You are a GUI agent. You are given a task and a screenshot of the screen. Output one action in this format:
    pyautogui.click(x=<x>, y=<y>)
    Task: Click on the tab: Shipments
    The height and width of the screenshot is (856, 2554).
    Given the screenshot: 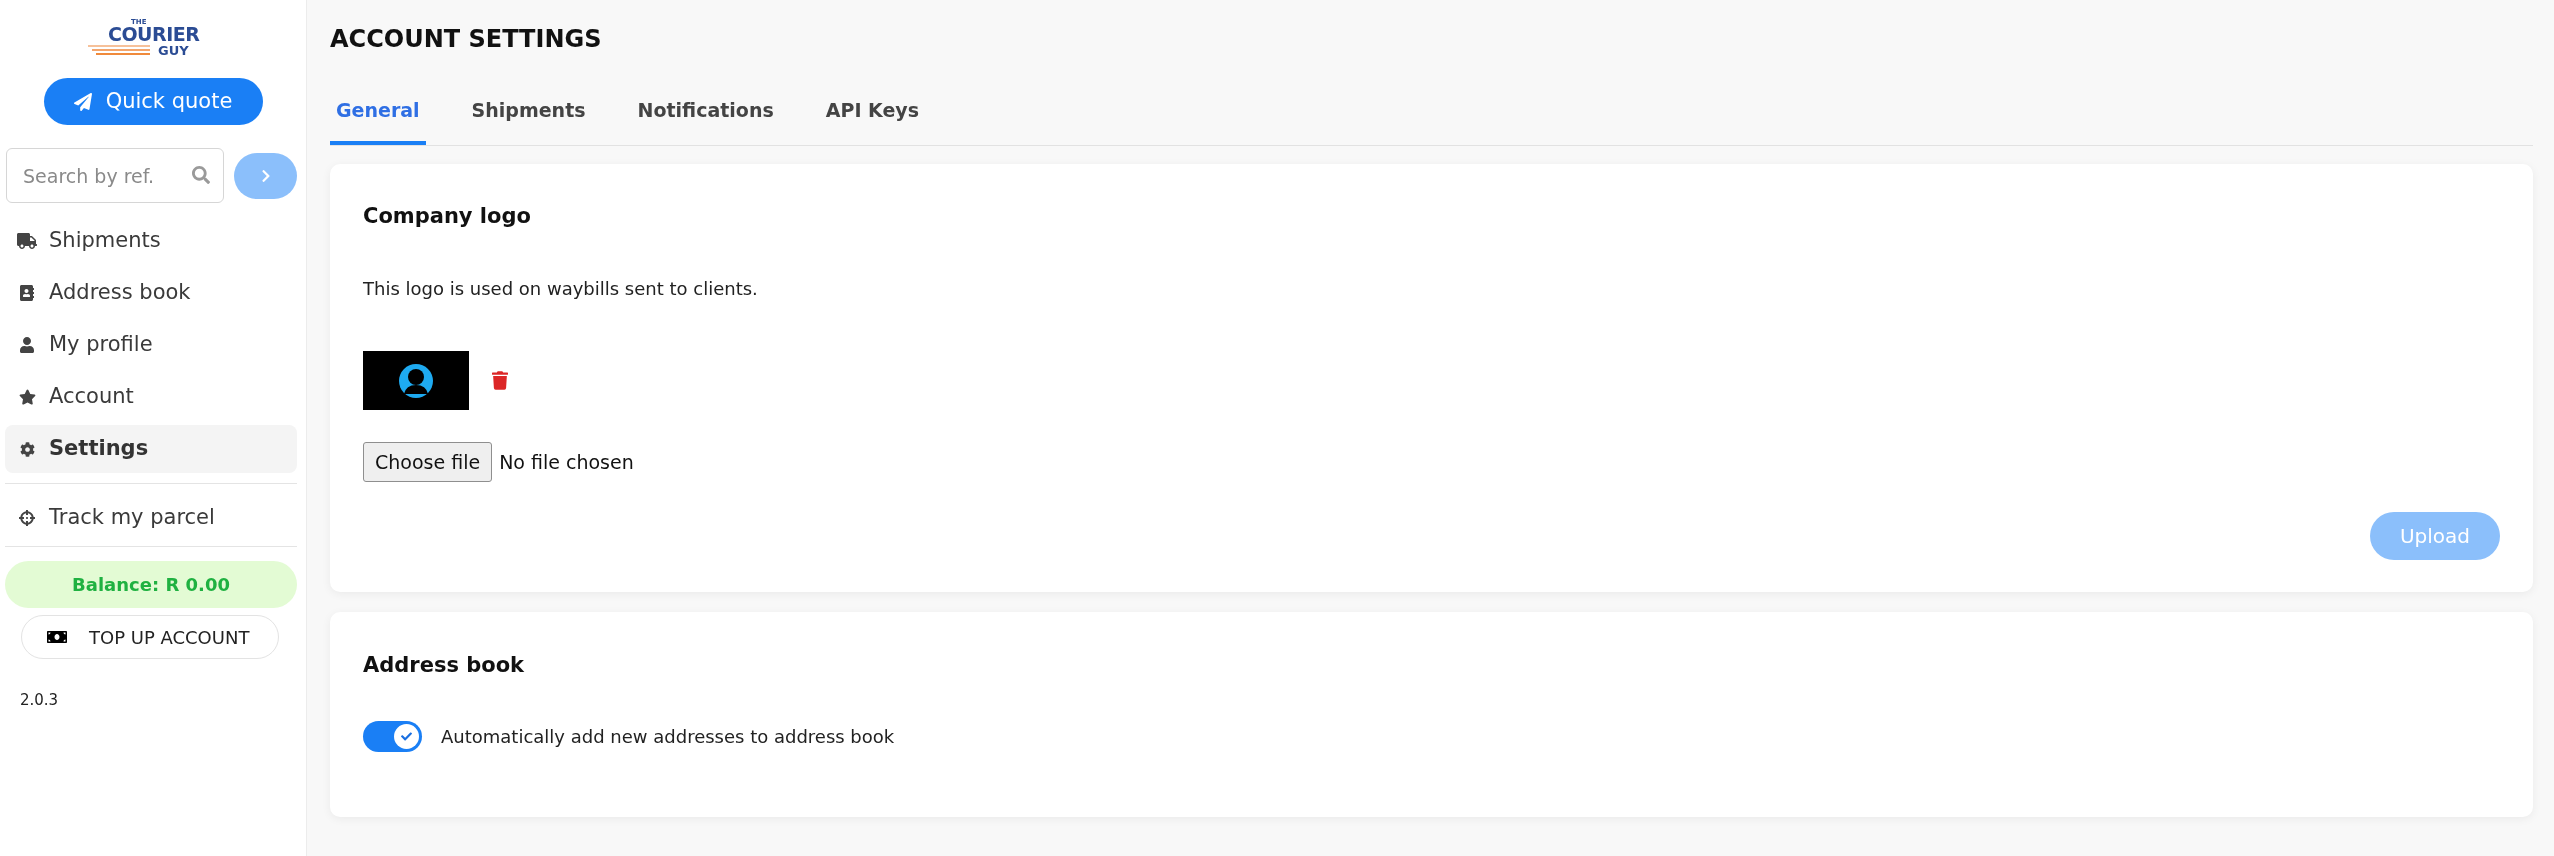 What is the action you would take?
    pyautogui.click(x=528, y=116)
    